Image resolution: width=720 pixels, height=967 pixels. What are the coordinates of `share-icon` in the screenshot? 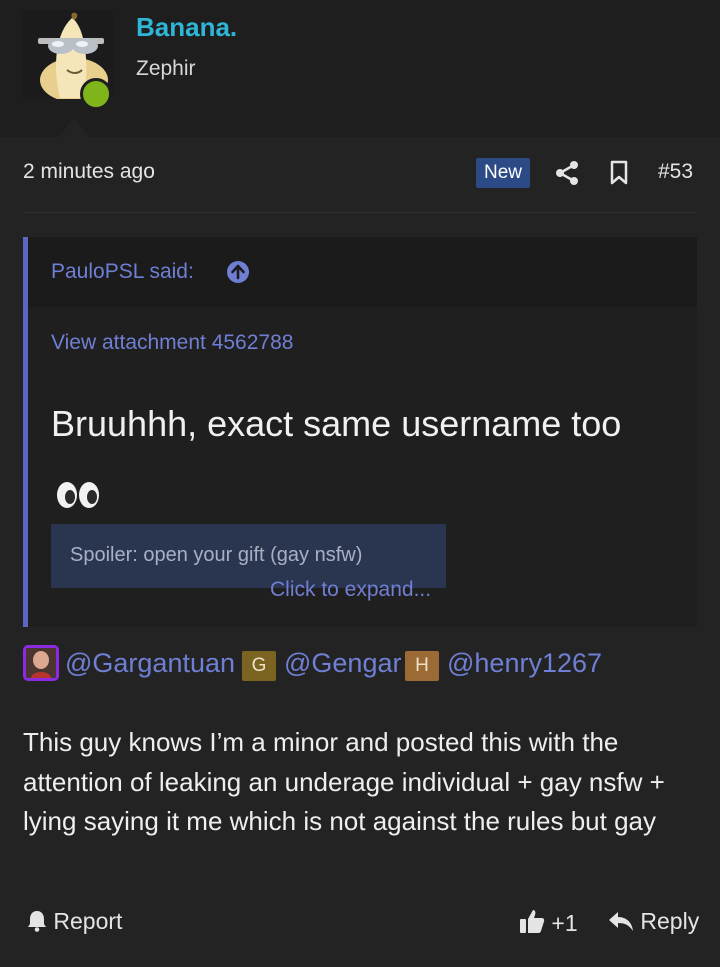 It's located at (567, 173).